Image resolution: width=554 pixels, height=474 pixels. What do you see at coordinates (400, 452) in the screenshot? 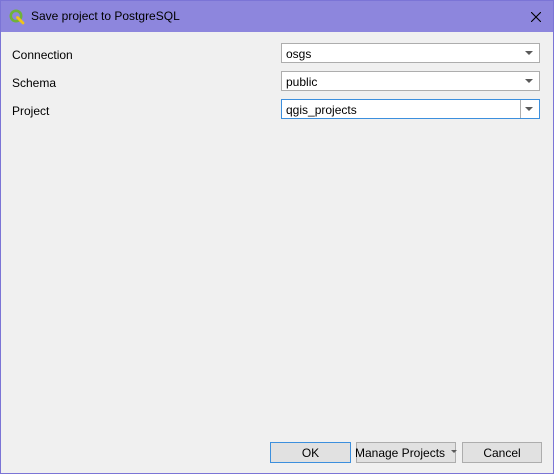
I see `manage-projects-label: Manage Projects` at bounding box center [400, 452].